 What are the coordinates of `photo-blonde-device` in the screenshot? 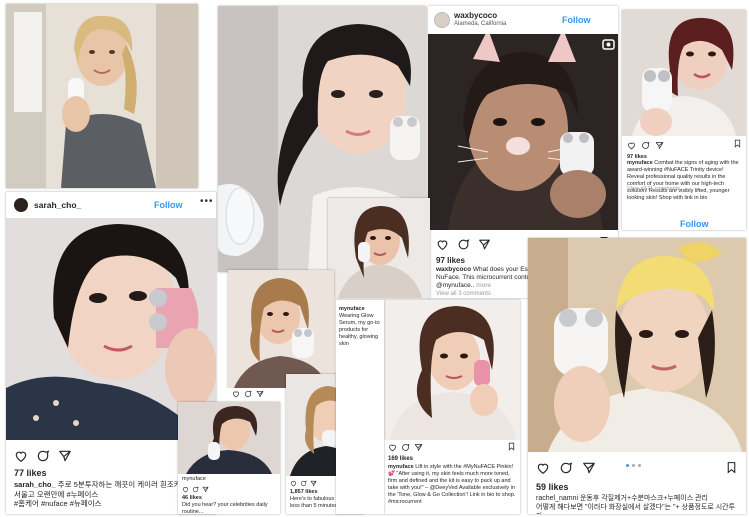 It's located at (281, 329).